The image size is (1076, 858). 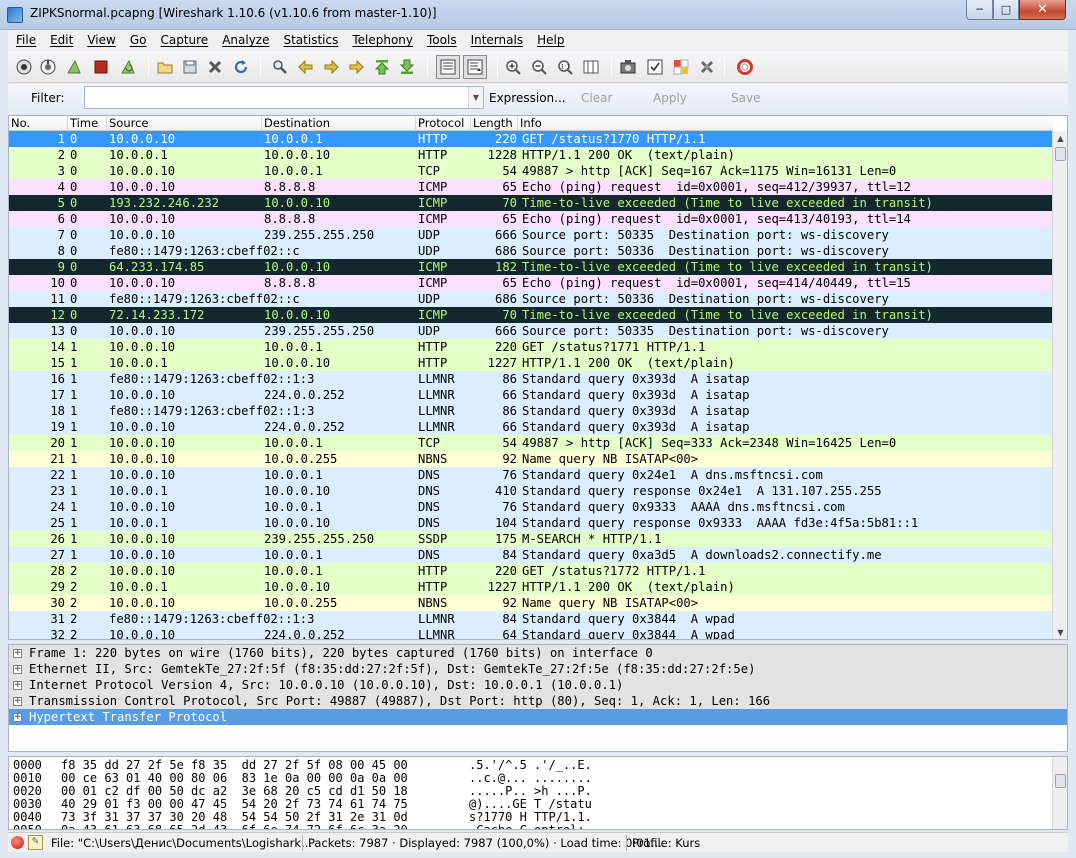 What do you see at coordinates (539, 67) in the screenshot?
I see `zoom-out-icon` at bounding box center [539, 67].